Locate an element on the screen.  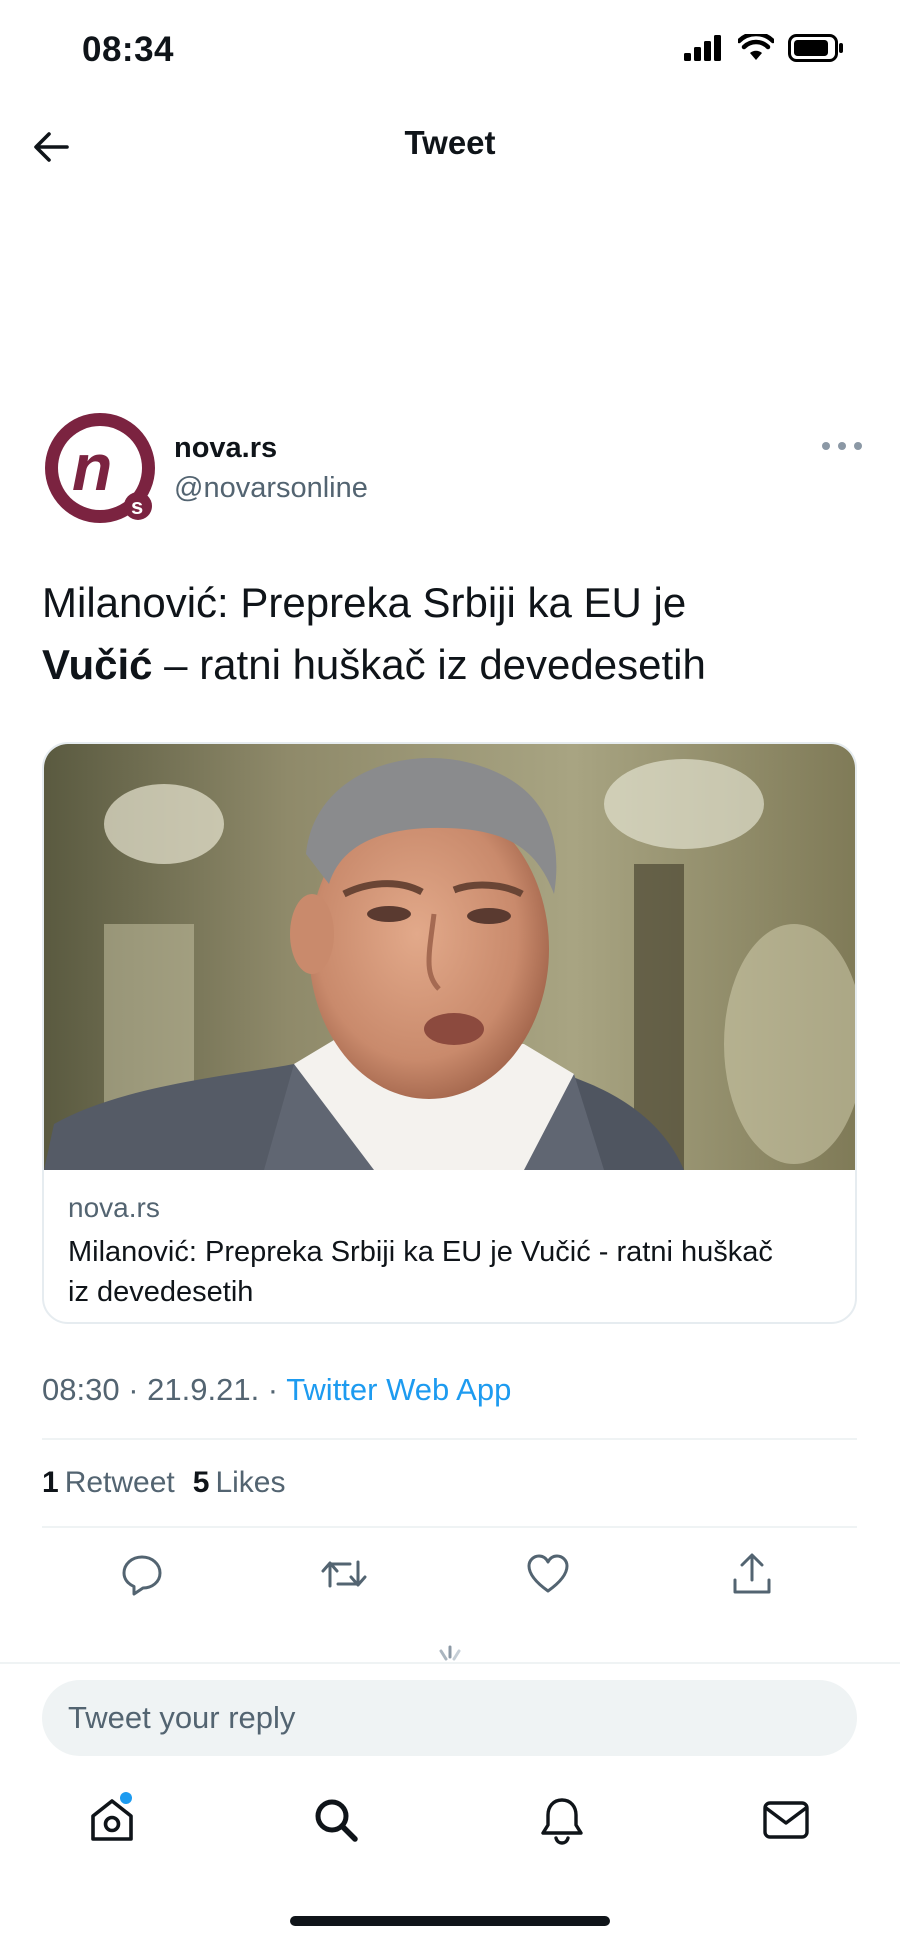
bell-icon is located at coordinates (562, 1821).